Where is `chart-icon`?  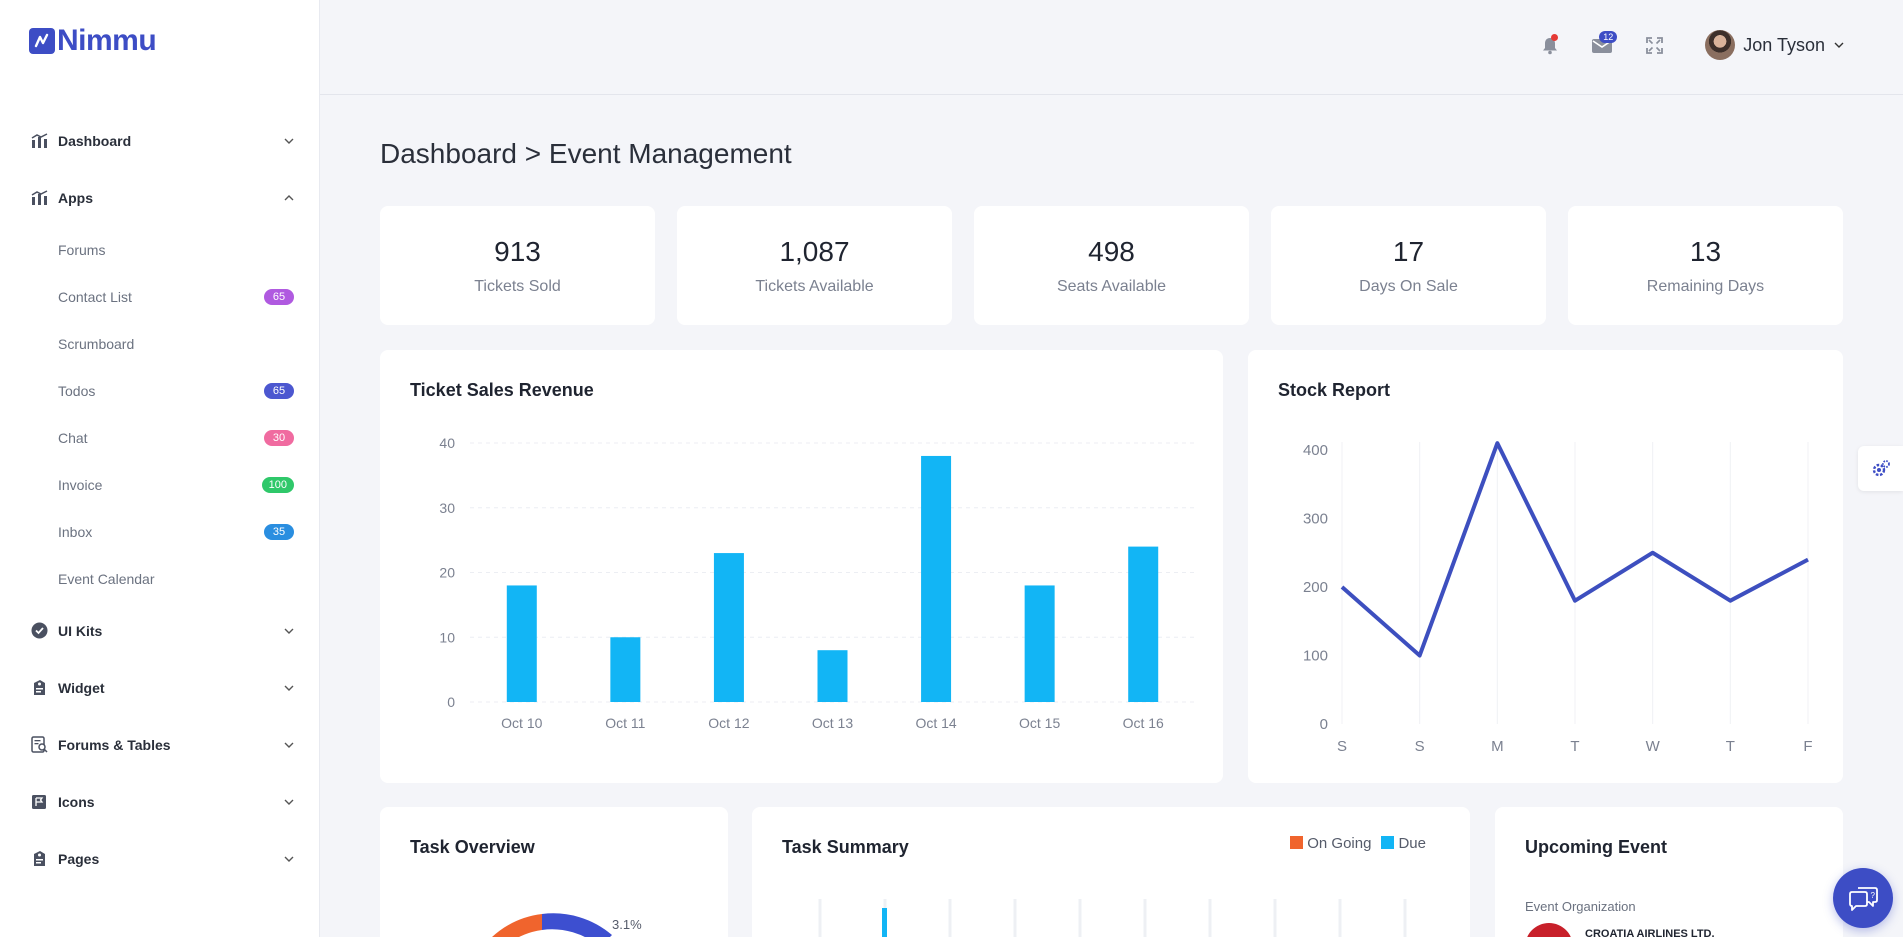
chart-icon is located at coordinates (39, 198).